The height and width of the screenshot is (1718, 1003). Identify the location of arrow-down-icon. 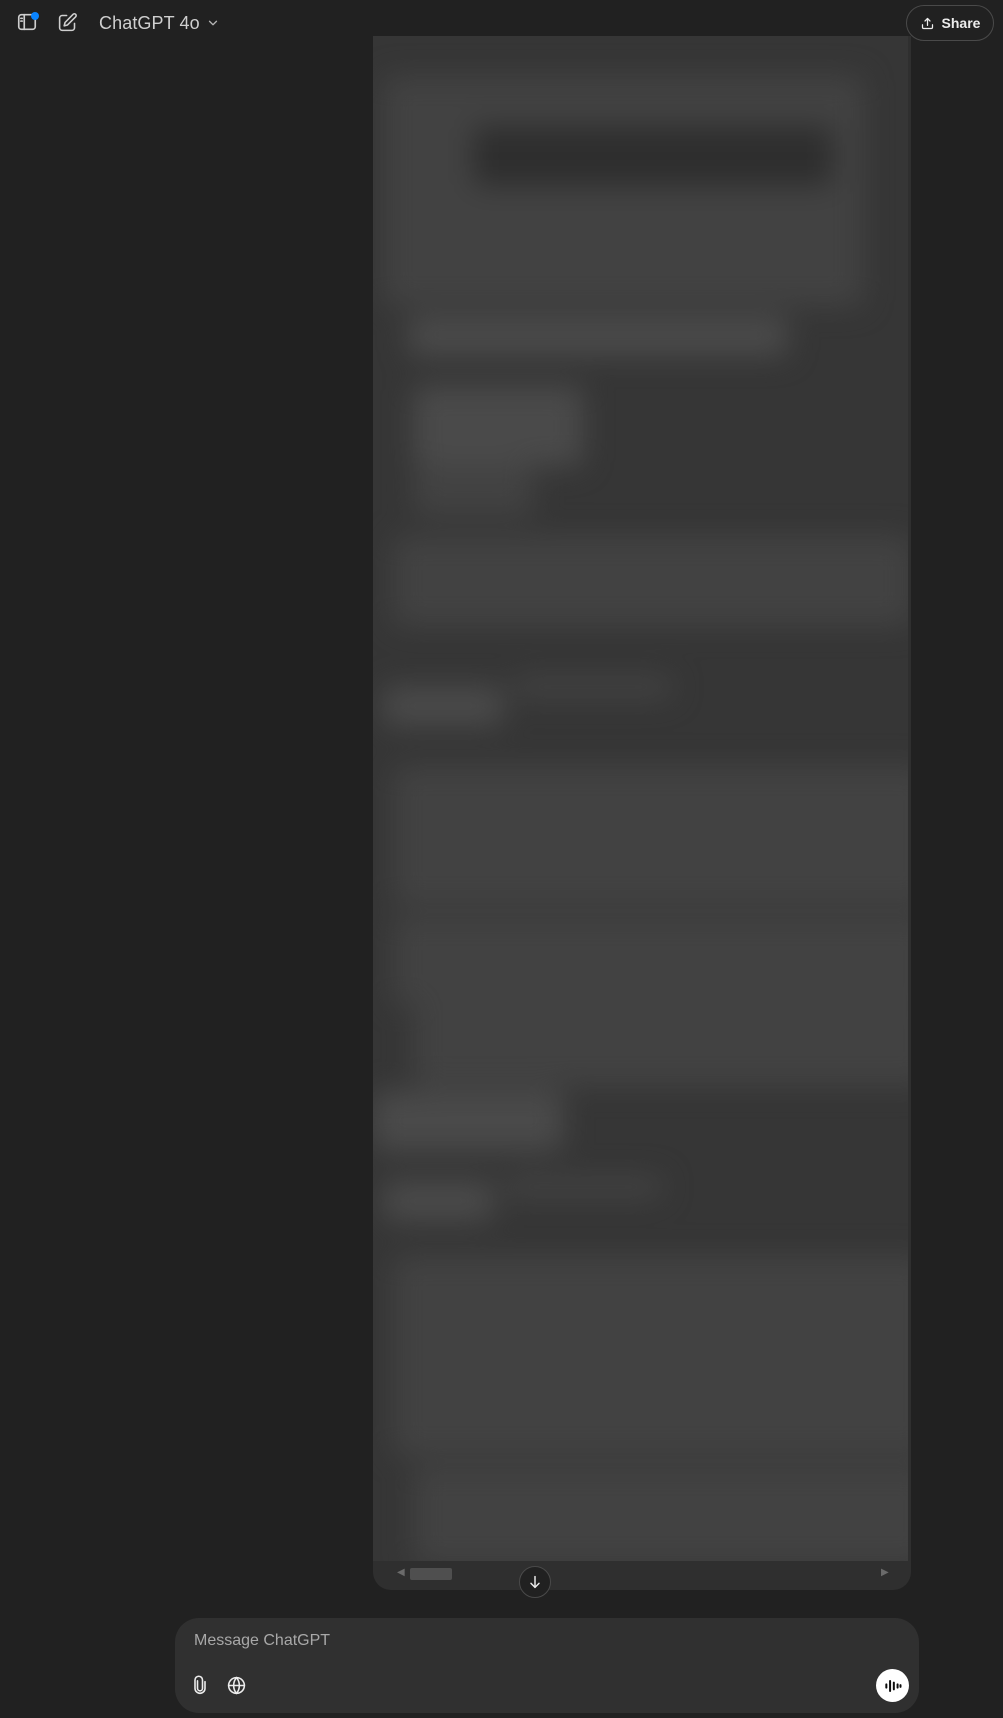
(535, 1582).